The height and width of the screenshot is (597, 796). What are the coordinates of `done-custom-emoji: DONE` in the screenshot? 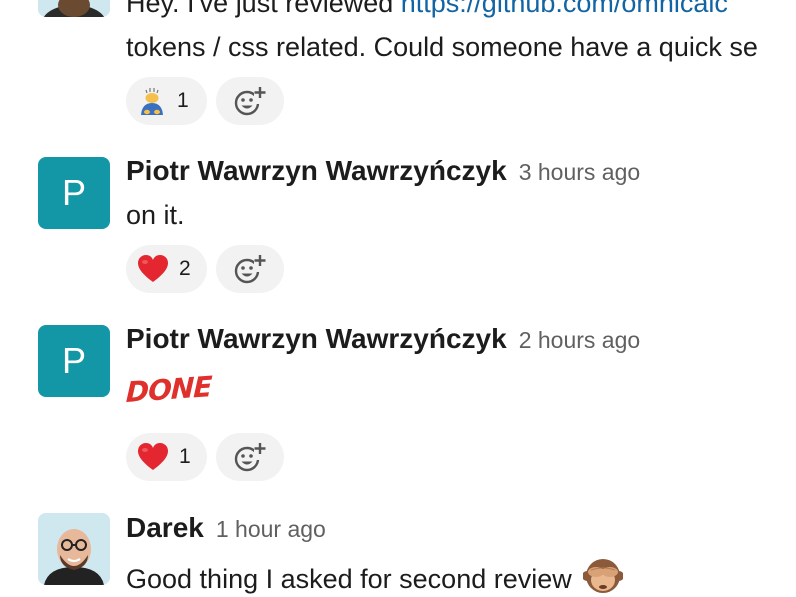 It's located at (168, 389).